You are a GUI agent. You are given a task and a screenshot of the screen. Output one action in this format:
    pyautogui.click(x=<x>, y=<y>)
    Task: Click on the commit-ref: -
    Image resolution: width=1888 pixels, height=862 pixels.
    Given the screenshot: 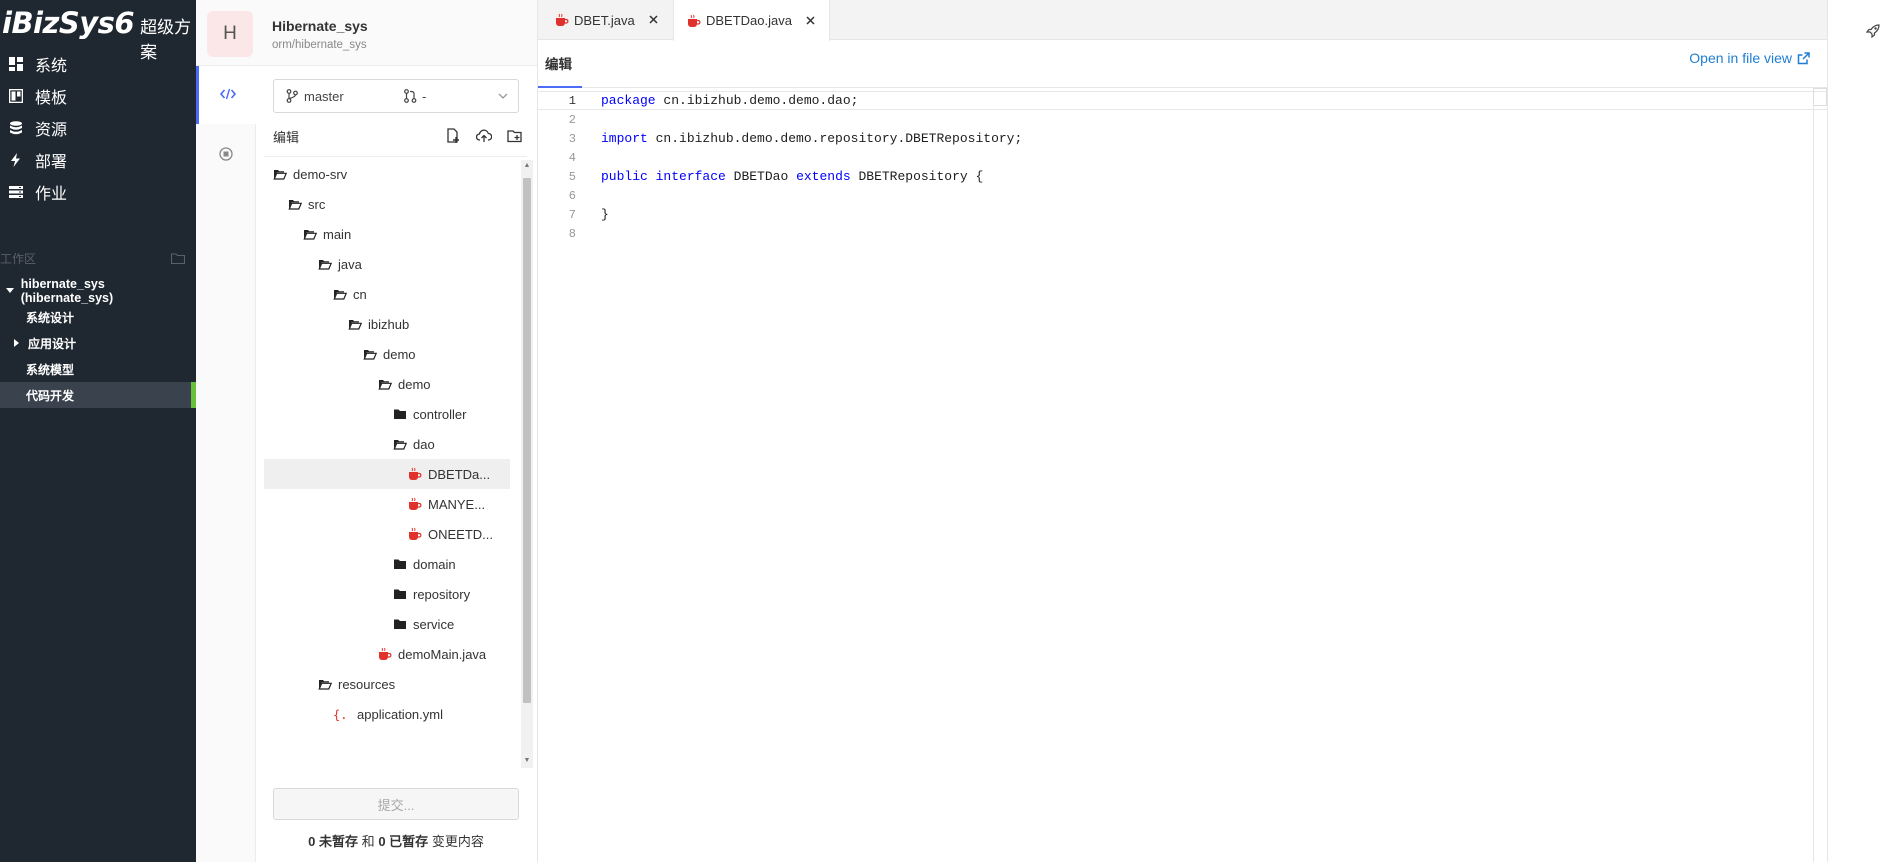 What is the action you would take?
    pyautogui.click(x=424, y=96)
    